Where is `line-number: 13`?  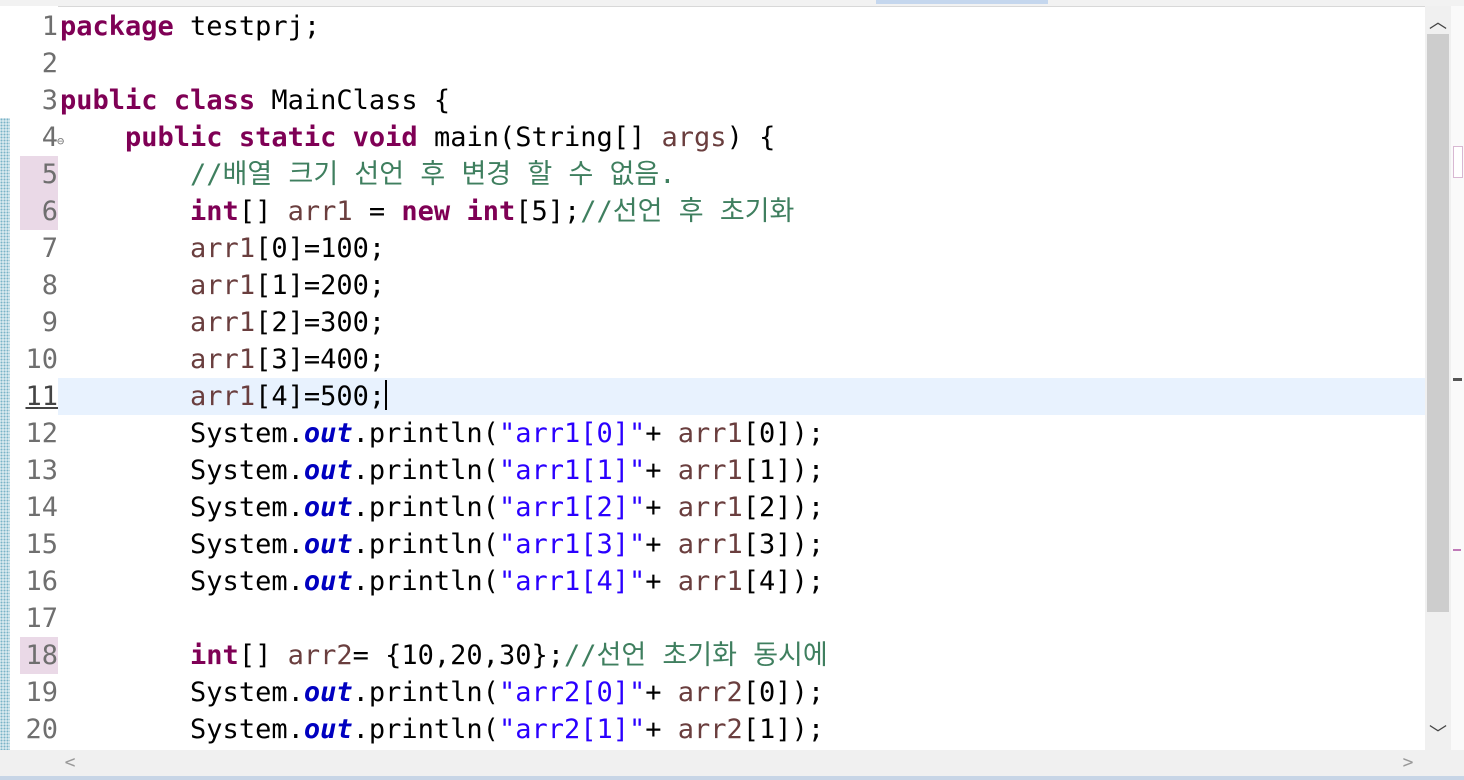
line-number: 13 is located at coordinates (41, 470).